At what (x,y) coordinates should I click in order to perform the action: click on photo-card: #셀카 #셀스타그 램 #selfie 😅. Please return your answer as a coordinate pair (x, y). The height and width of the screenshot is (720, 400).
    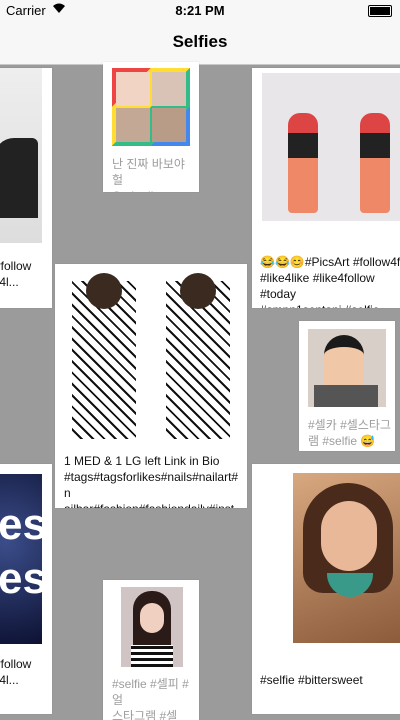
    Looking at the image, I should click on (347, 386).